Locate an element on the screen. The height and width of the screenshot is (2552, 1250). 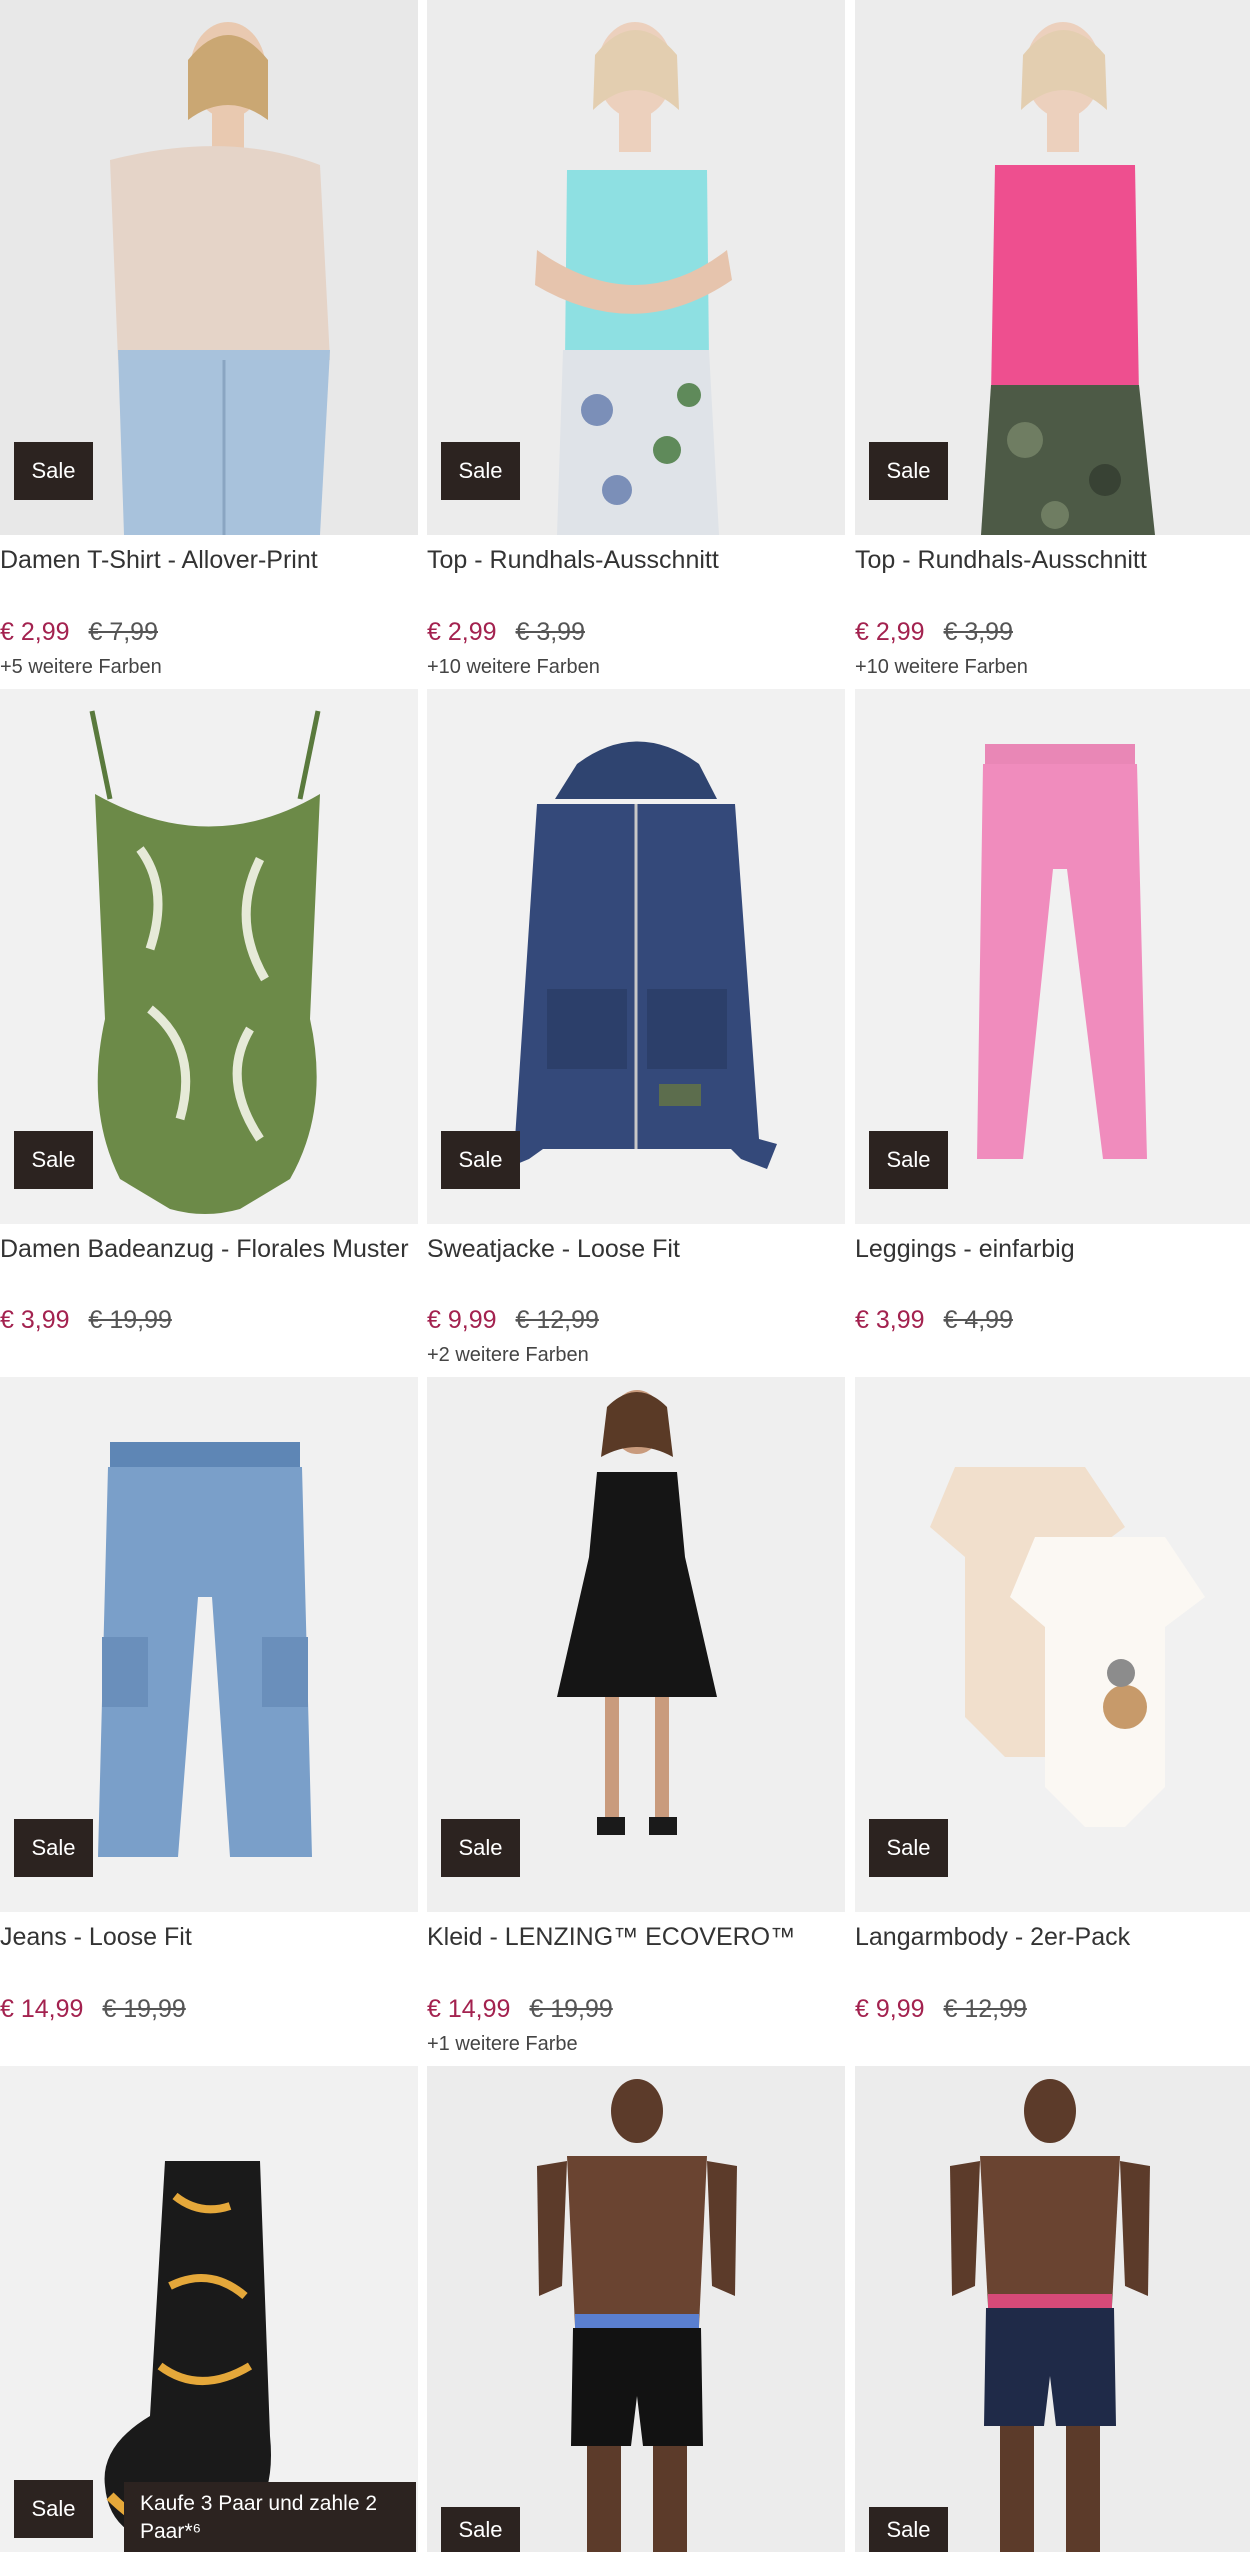
price-row: € 3,99 € 19,99 is located at coordinates (86, 1320).